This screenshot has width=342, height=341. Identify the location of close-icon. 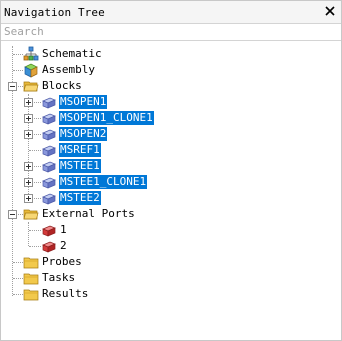
(330, 11).